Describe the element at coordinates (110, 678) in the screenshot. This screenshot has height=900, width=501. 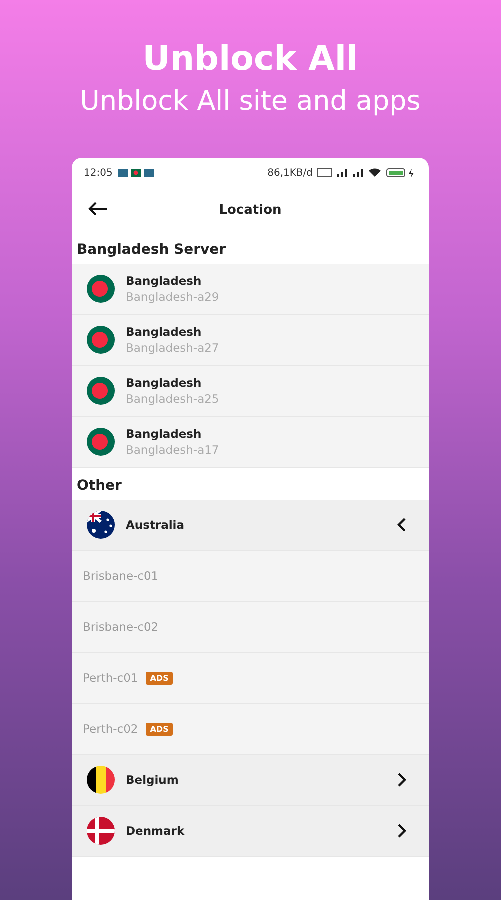
I see `server-name: Perth-c01` at that location.